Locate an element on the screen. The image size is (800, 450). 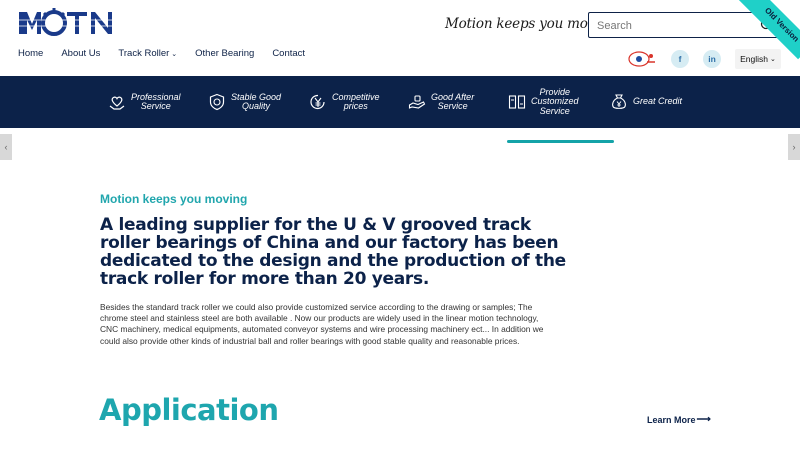
linkedin-icon: in is located at coordinates (712, 59).